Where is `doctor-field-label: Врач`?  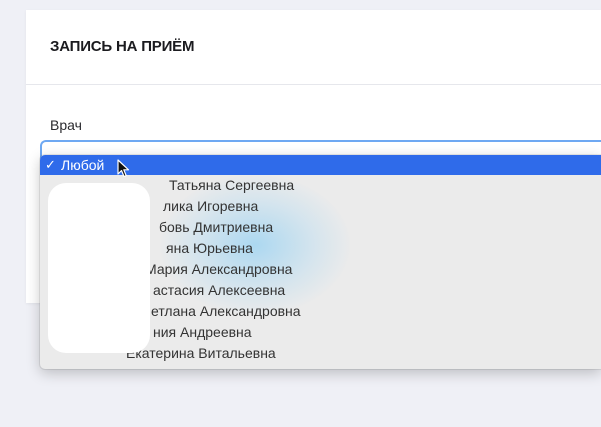 doctor-field-label: Врач is located at coordinates (66, 125).